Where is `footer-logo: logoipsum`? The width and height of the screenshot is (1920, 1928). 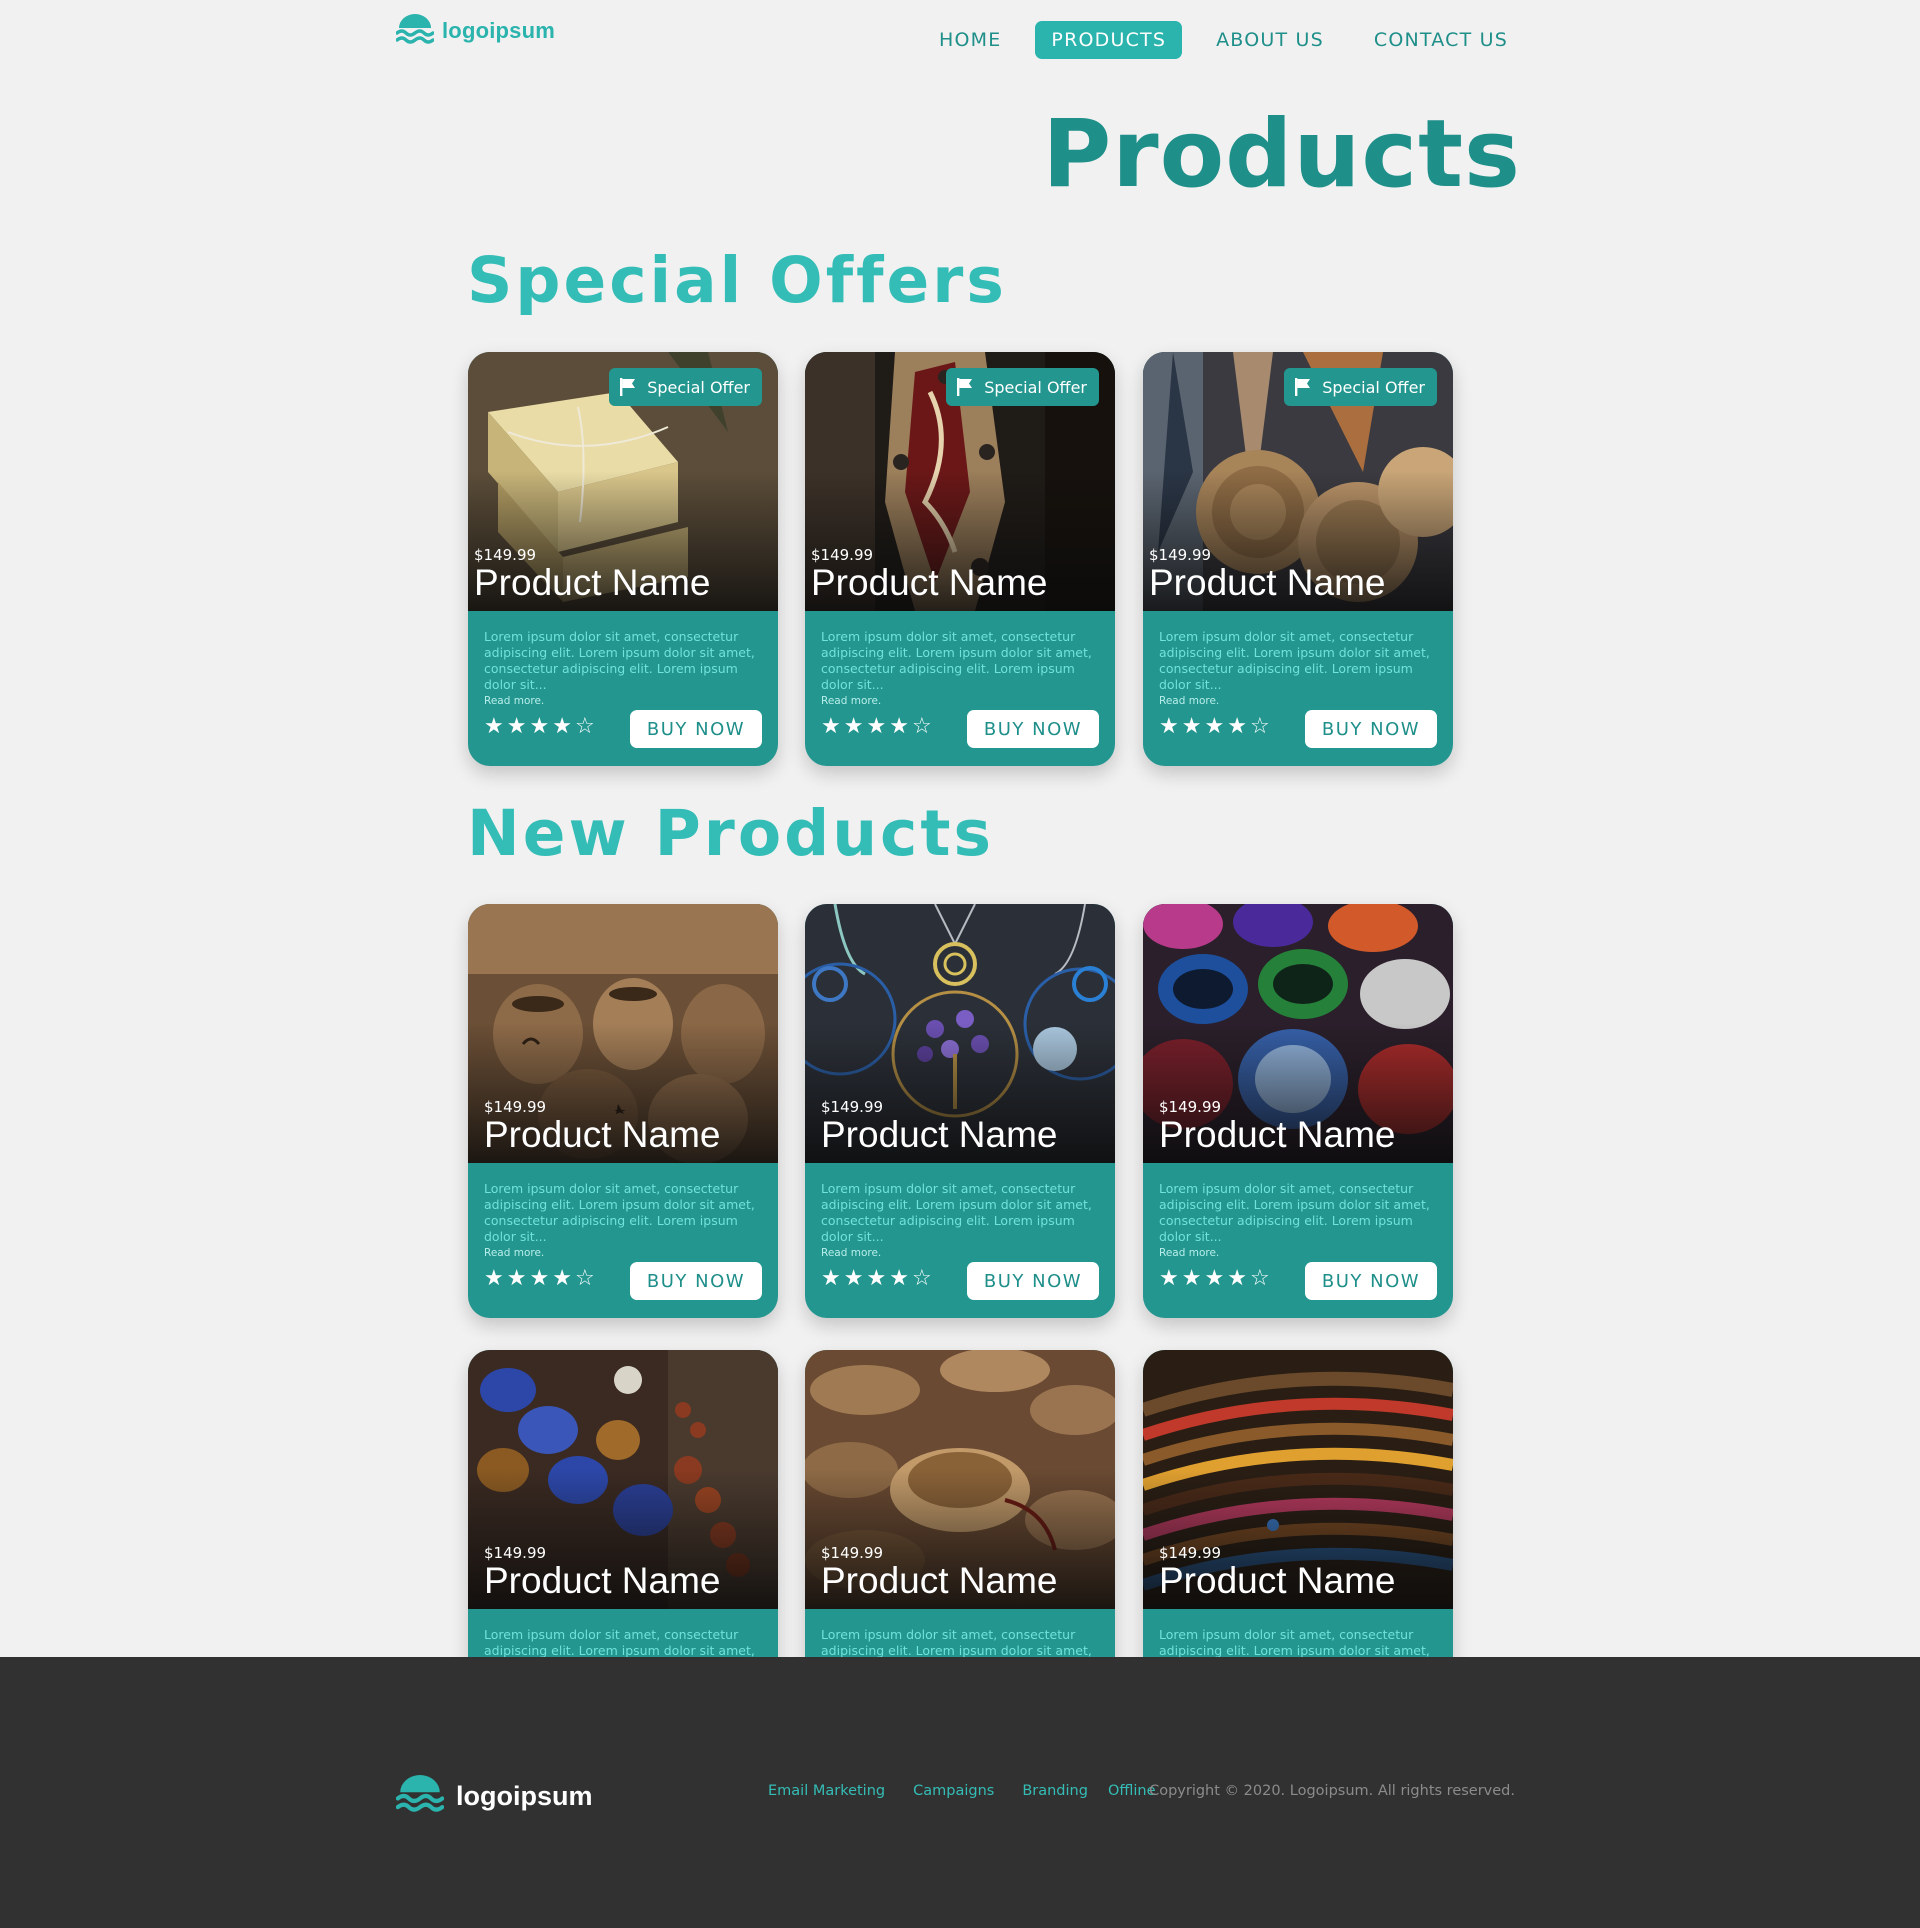 footer-logo: logoipsum is located at coordinates (494, 1796).